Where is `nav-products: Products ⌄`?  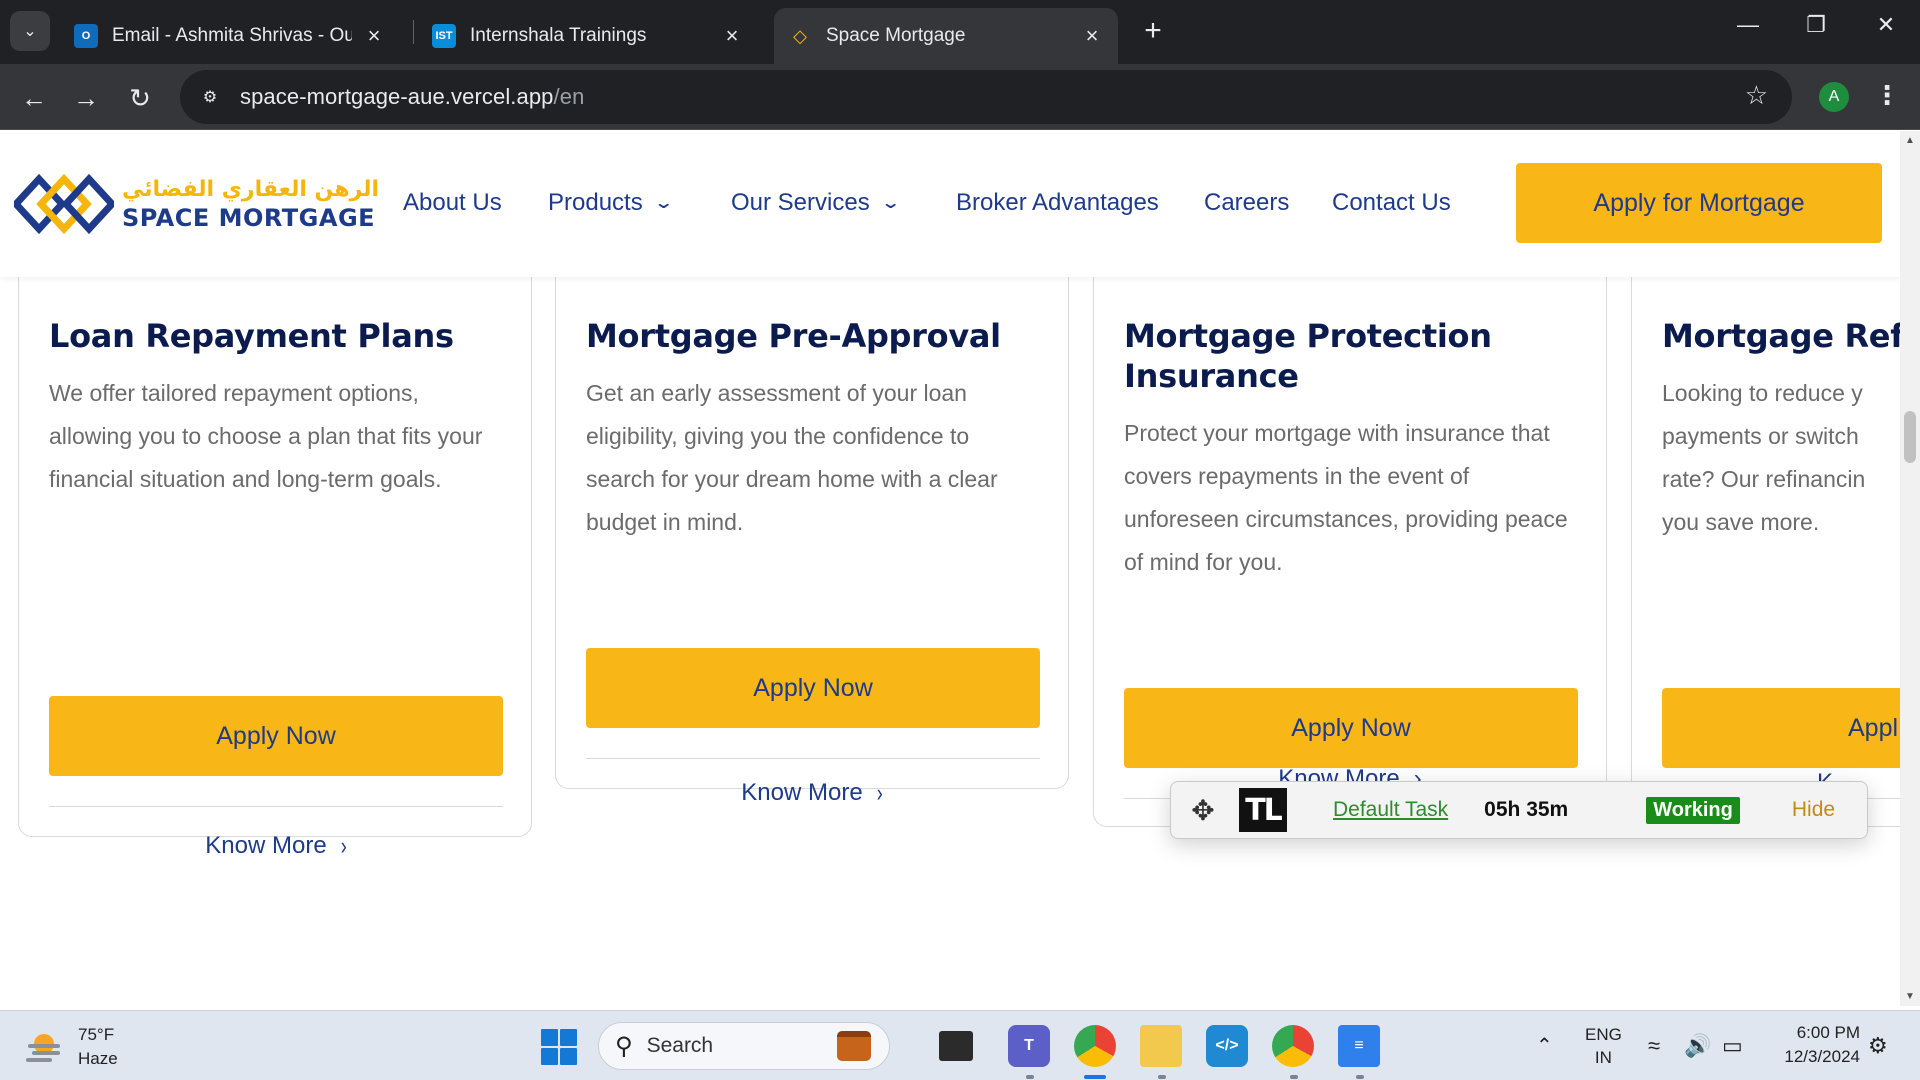 nav-products: Products ⌄ is located at coordinates (611, 203).